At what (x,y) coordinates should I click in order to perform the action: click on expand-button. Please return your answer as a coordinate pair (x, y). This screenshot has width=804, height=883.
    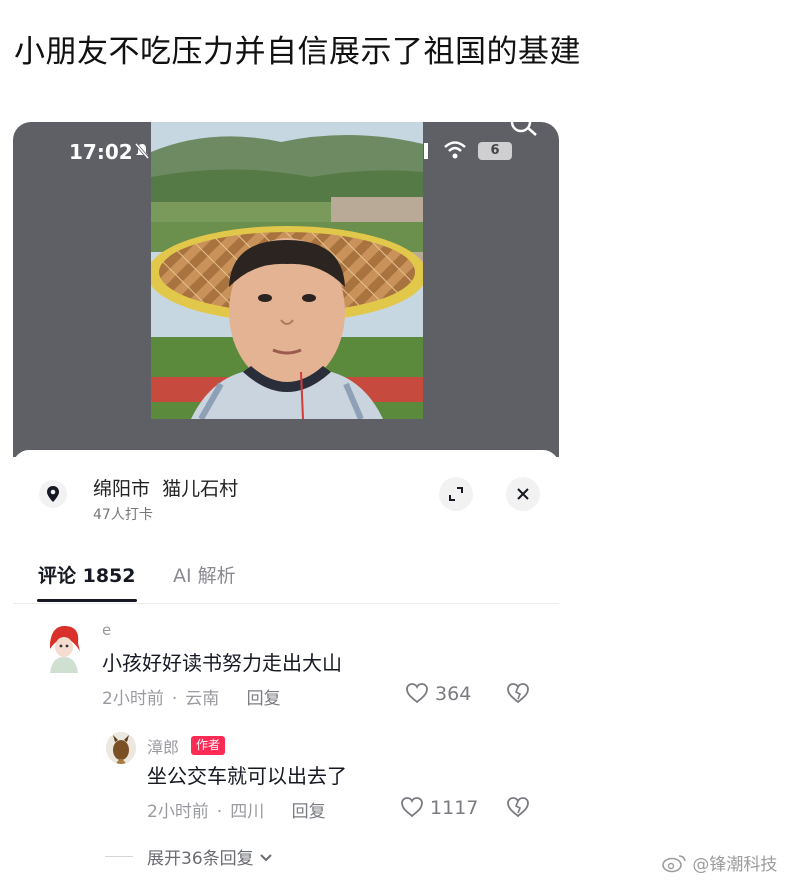
    Looking at the image, I should click on (456, 494).